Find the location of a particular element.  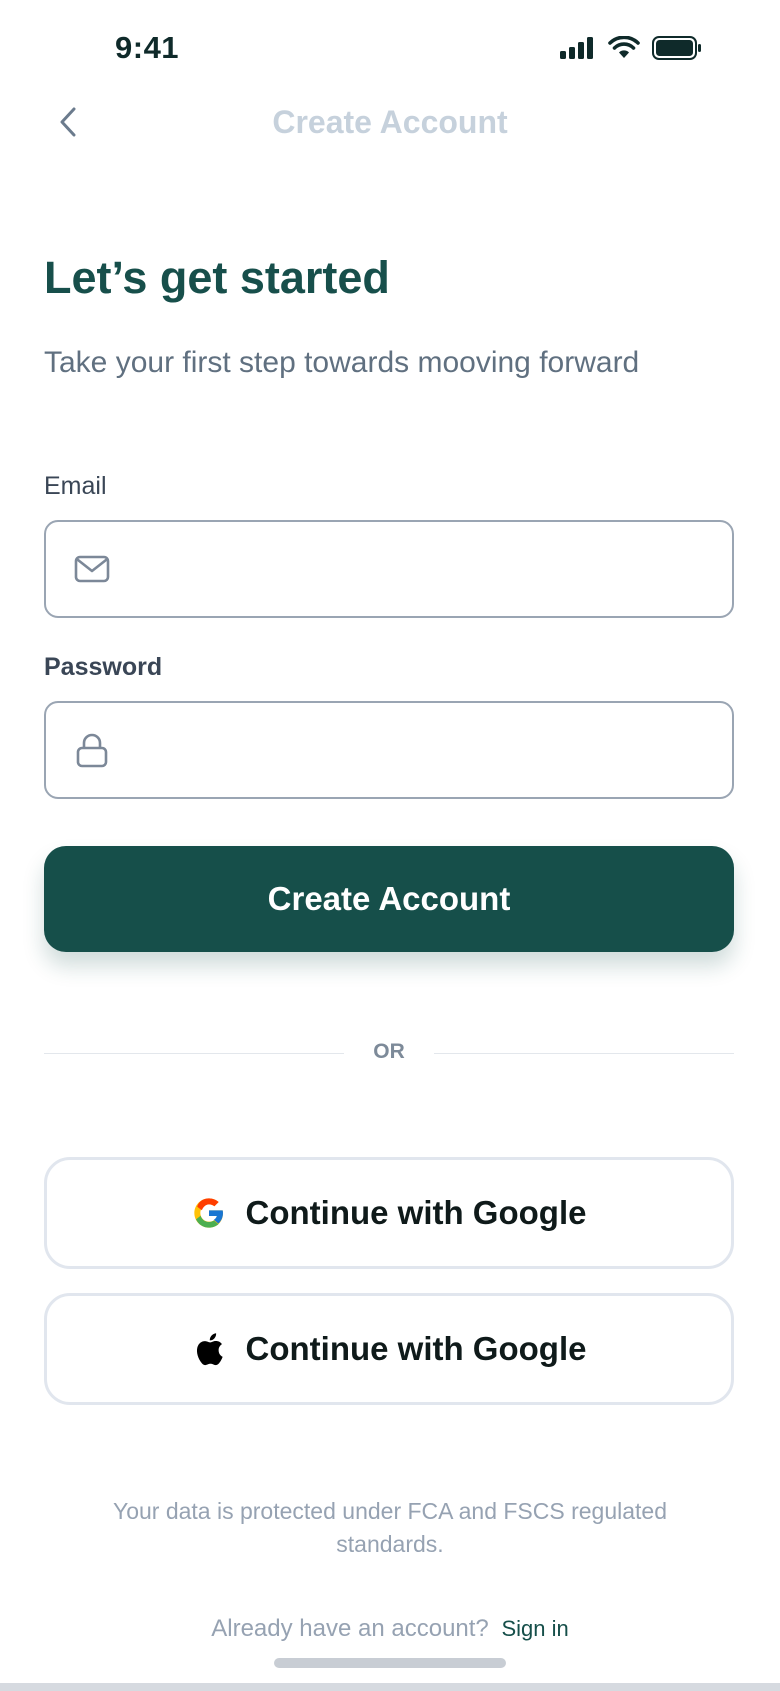

home-indicator is located at coordinates (390, 1663).